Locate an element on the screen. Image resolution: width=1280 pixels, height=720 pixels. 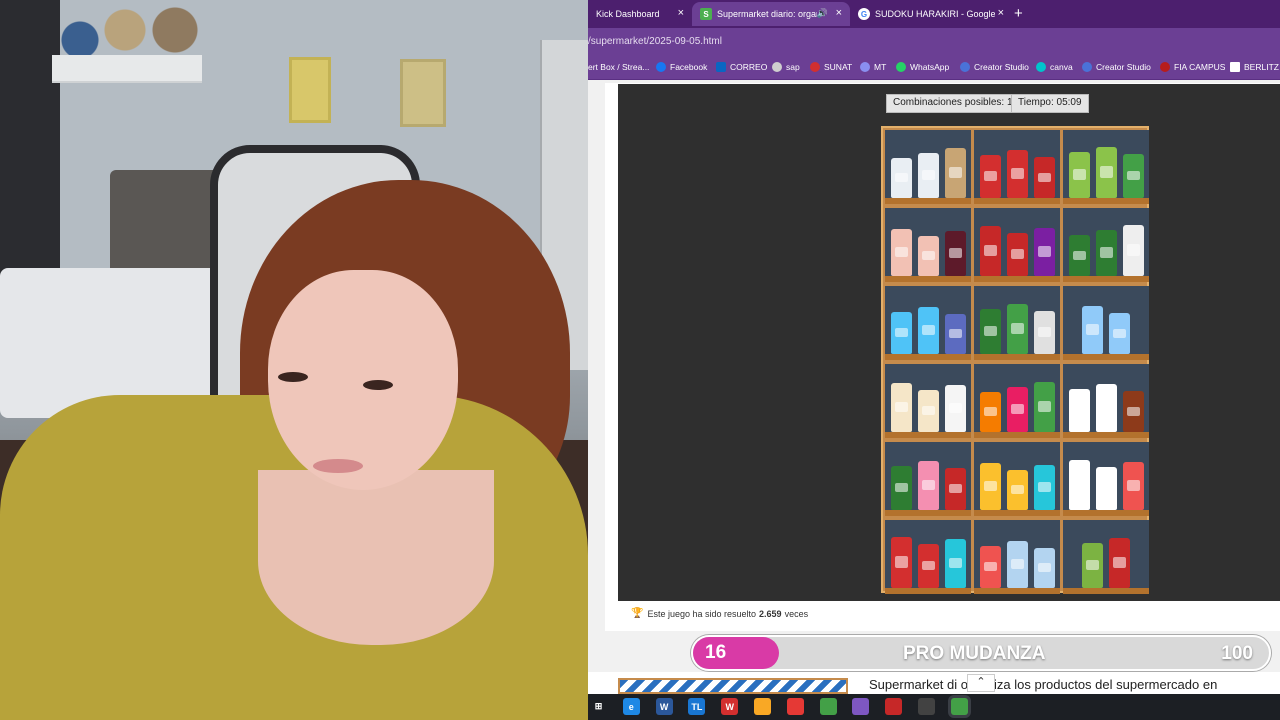
clock-icon is located at coordinates (926, 706).